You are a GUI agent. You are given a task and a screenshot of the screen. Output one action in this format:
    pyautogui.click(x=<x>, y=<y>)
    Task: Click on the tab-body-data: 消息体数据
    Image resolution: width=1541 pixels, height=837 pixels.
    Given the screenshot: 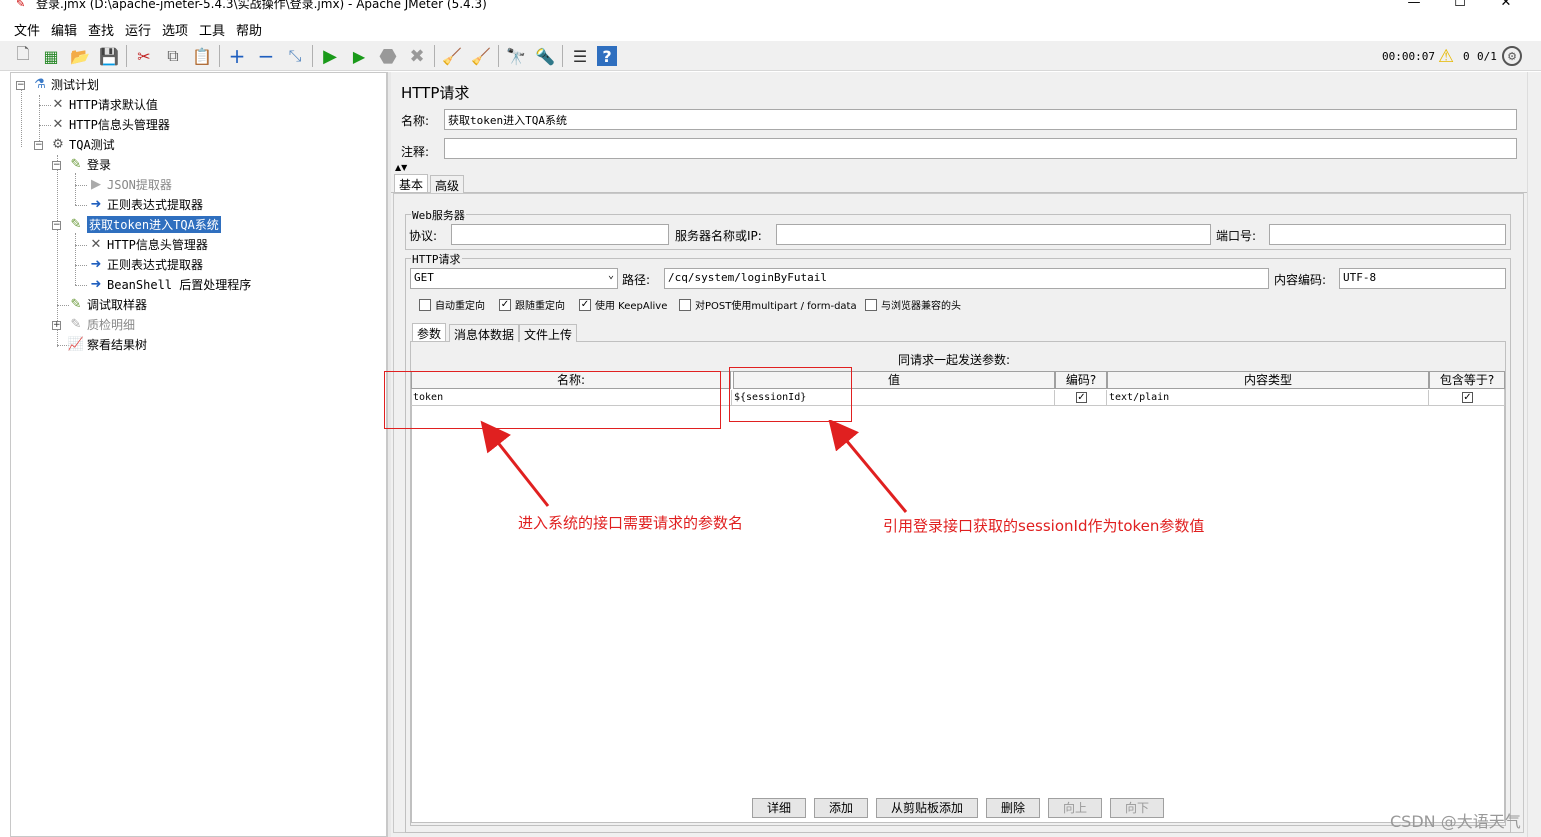 What is the action you would take?
    pyautogui.click(x=484, y=333)
    